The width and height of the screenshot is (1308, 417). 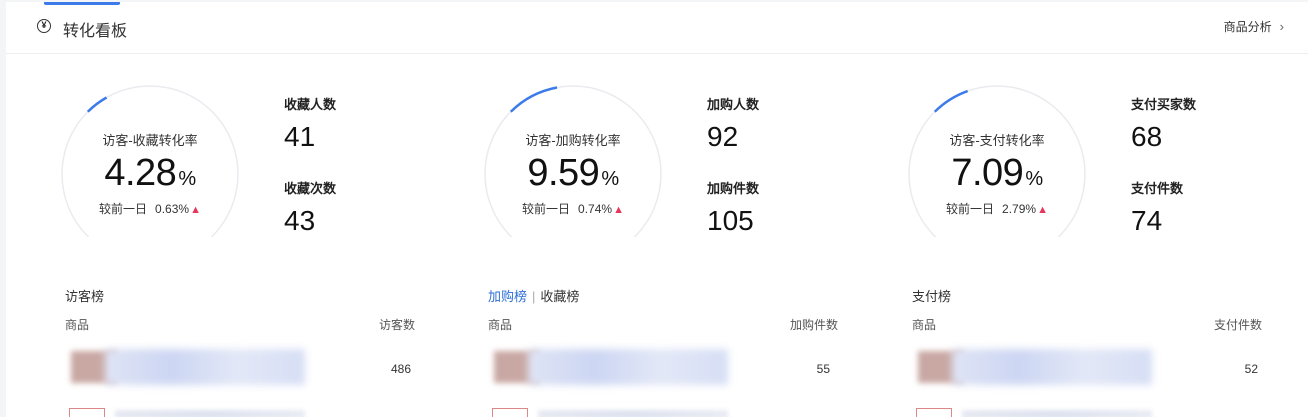 I want to click on stat-paid-items: 支付件数 74, so click(x=1157, y=208).